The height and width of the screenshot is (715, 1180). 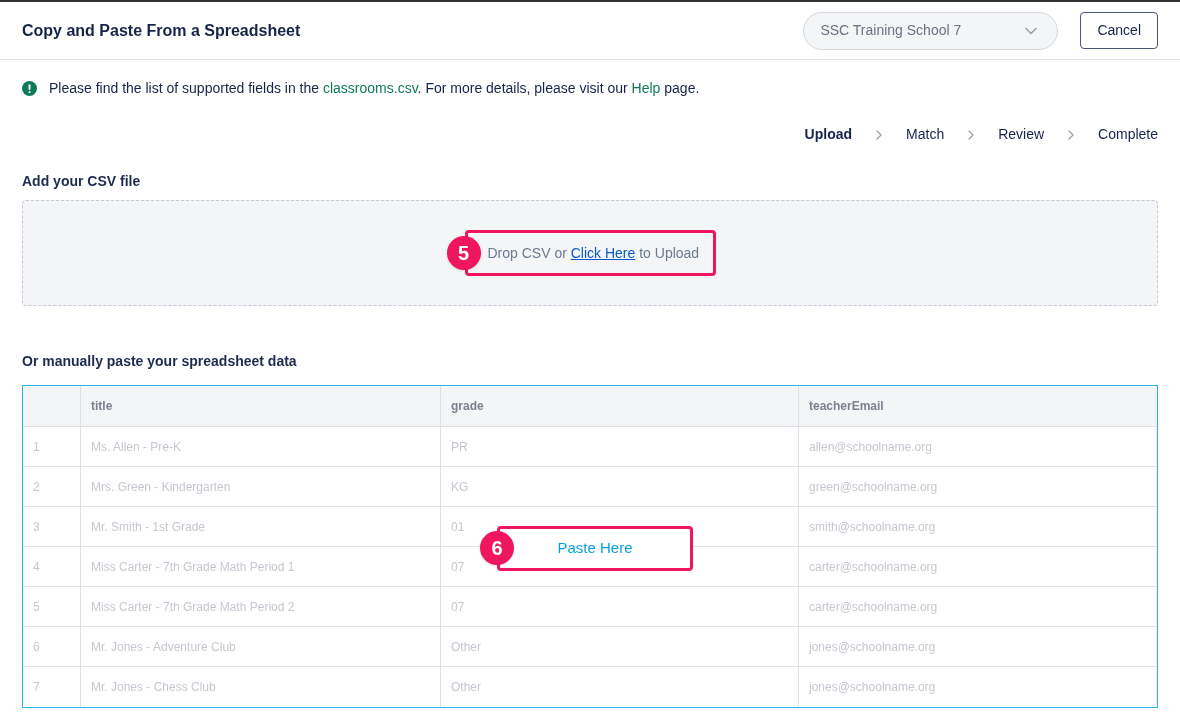 What do you see at coordinates (261, 526) in the screenshot?
I see `table-cell: Mr. Smith - 1st Grade` at bounding box center [261, 526].